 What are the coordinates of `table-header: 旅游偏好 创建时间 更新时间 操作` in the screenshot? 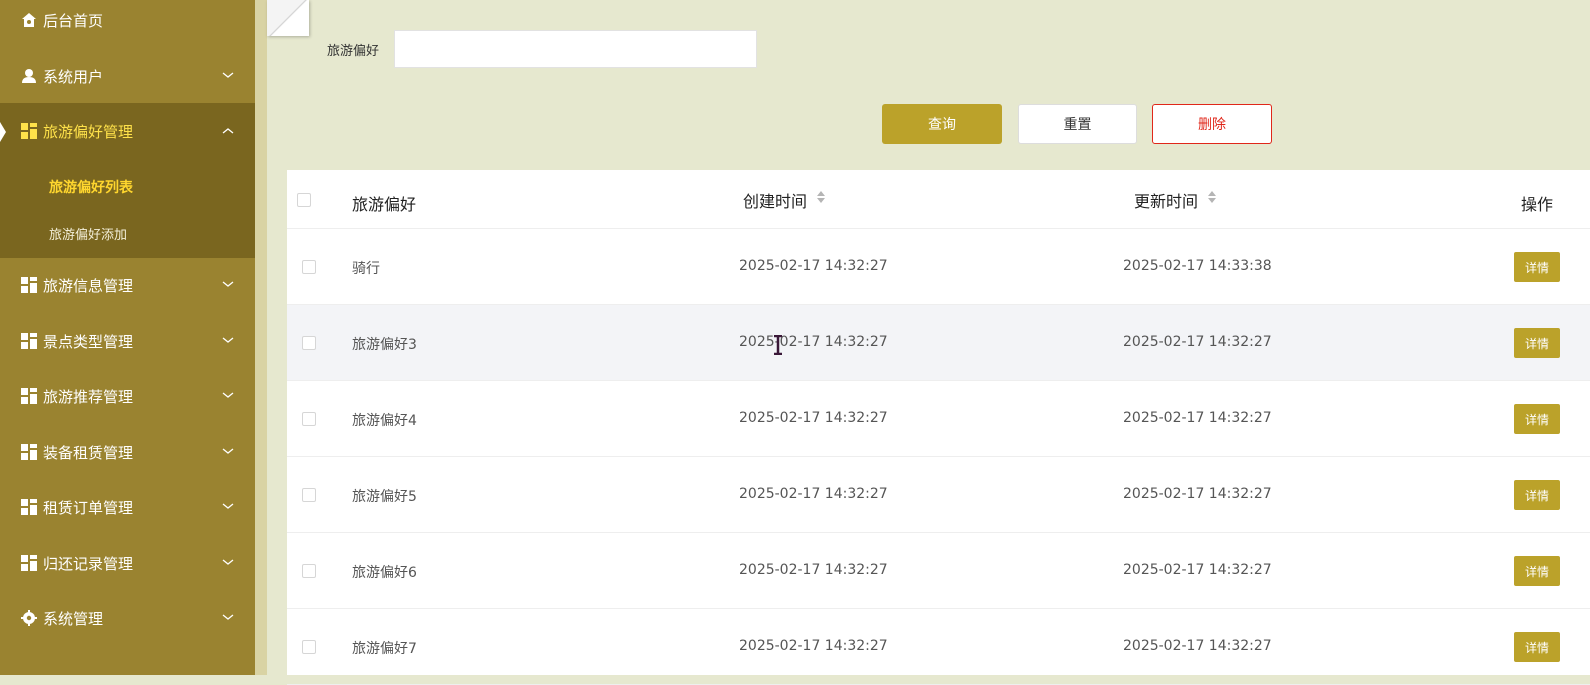 It's located at (938, 199).